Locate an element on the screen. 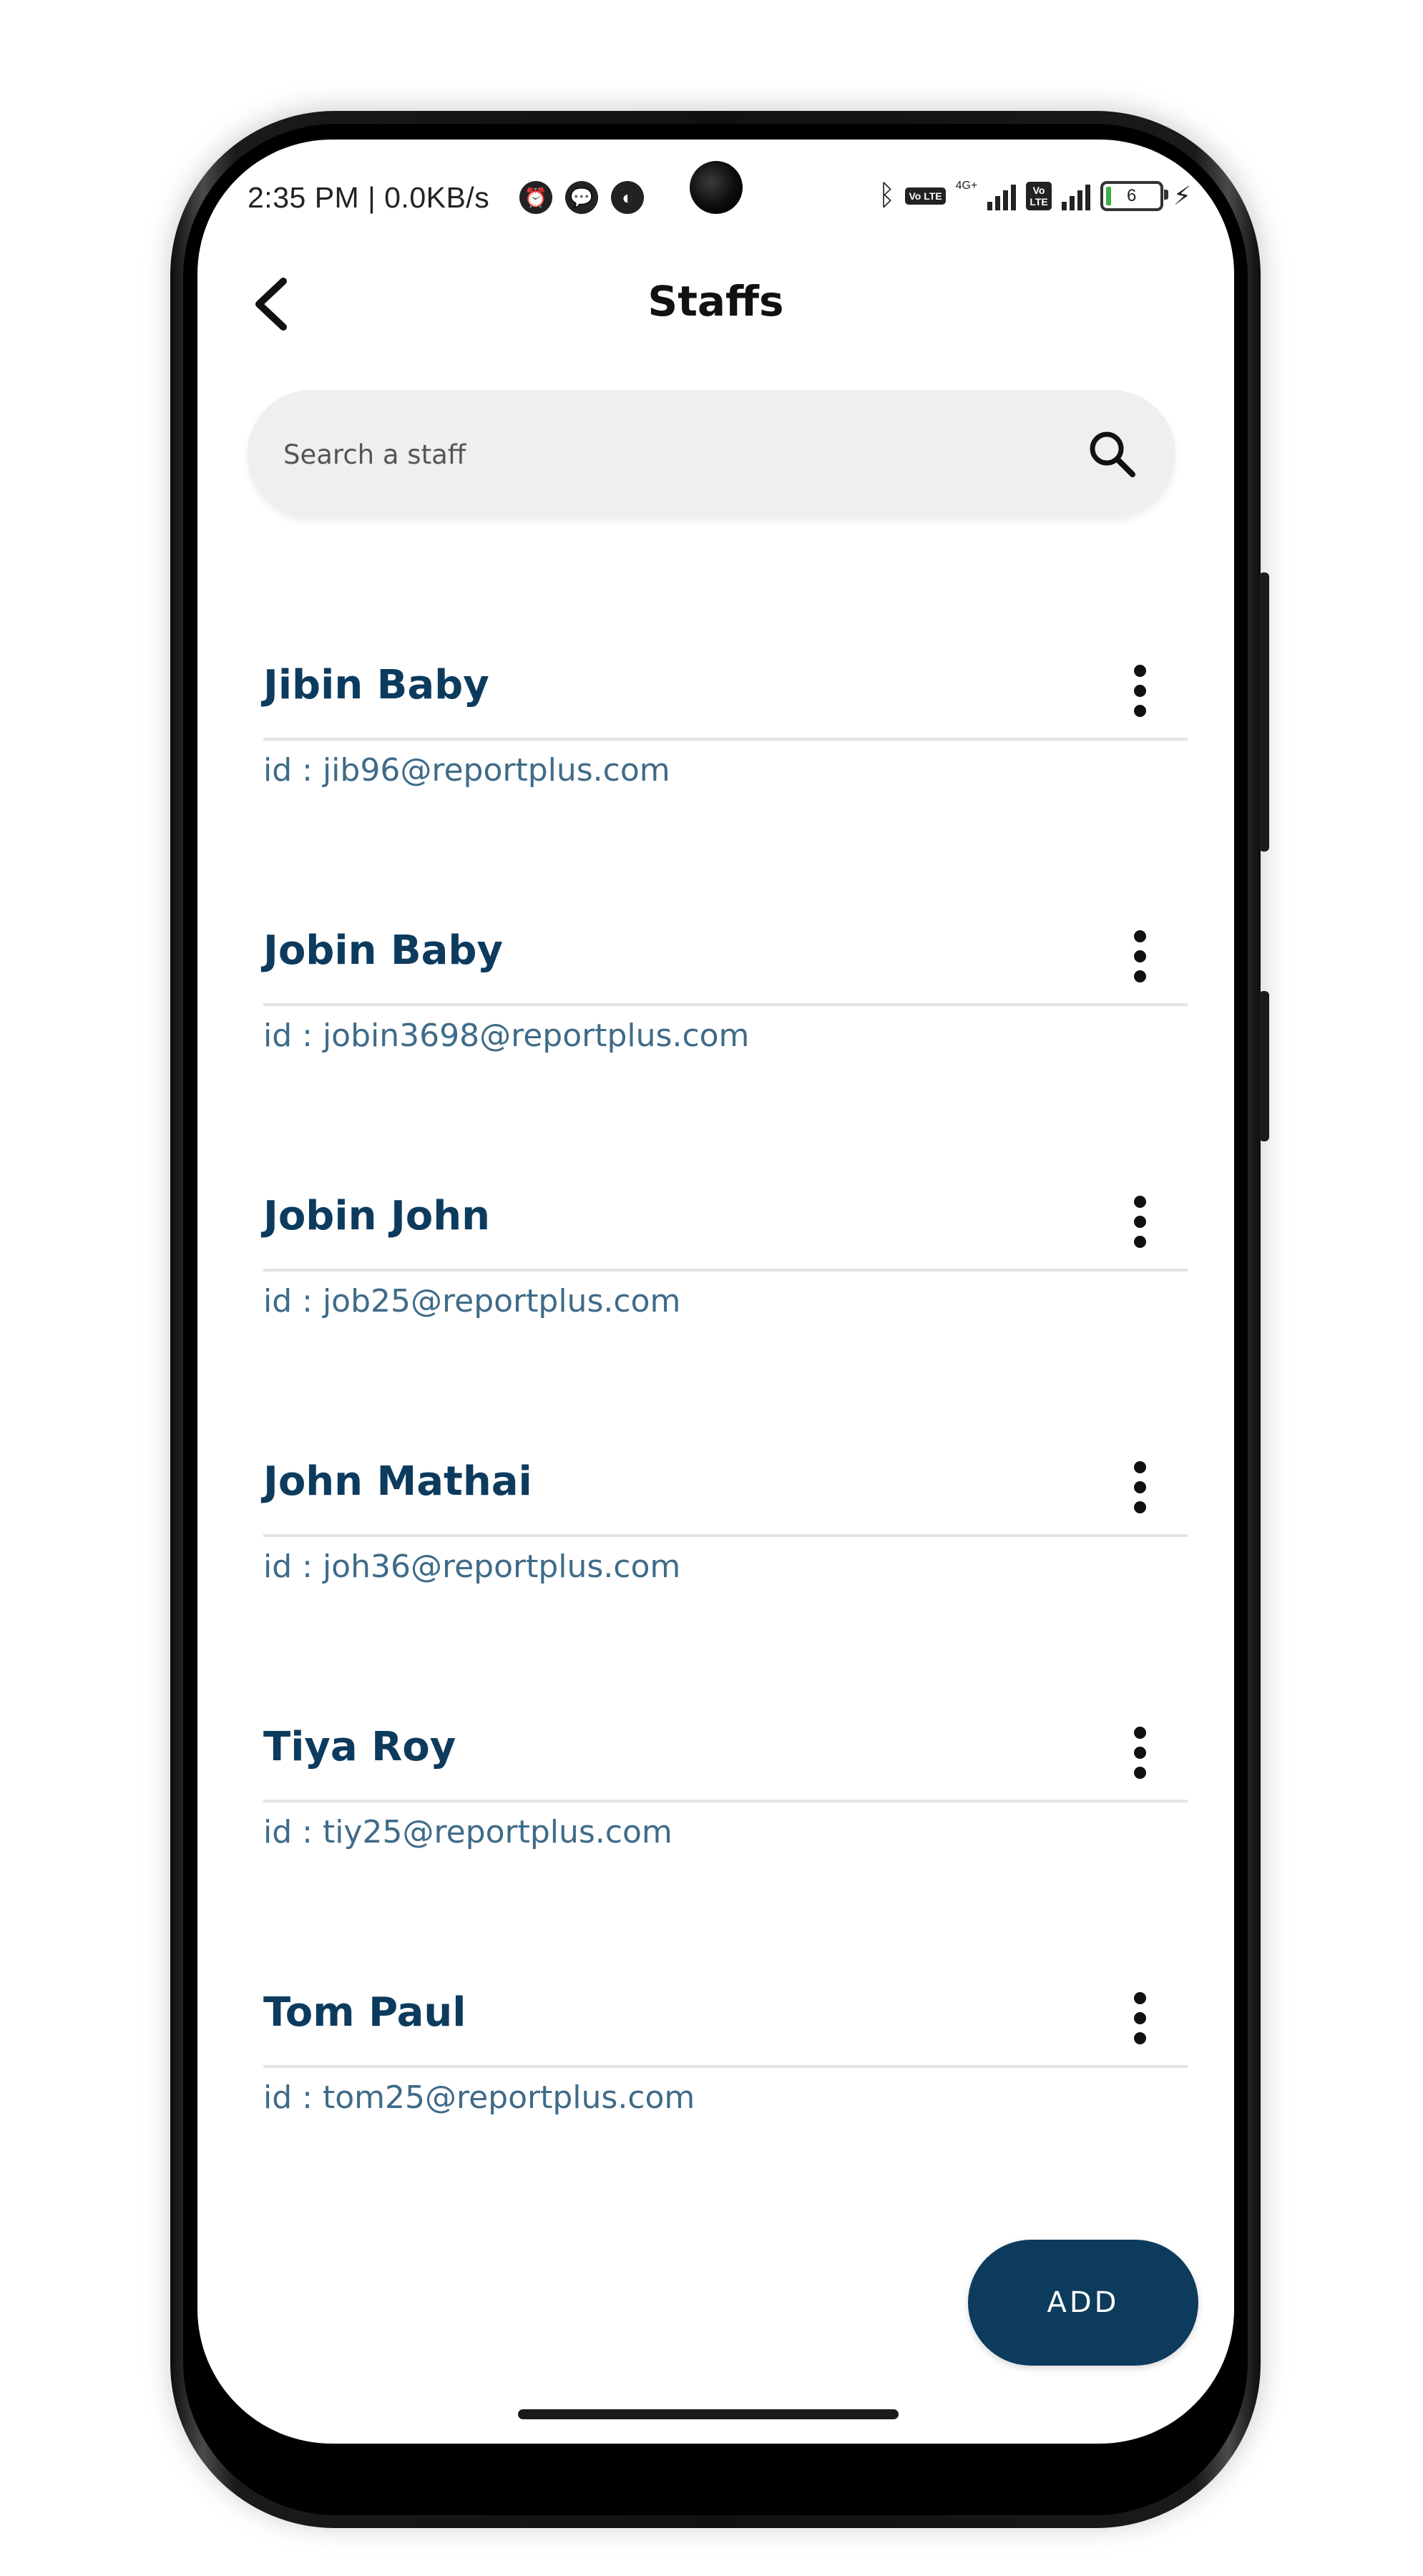 This screenshot has width=1423, height=2576. staff-id: id : jobin3698@reportplus.com is located at coordinates (506, 1036).